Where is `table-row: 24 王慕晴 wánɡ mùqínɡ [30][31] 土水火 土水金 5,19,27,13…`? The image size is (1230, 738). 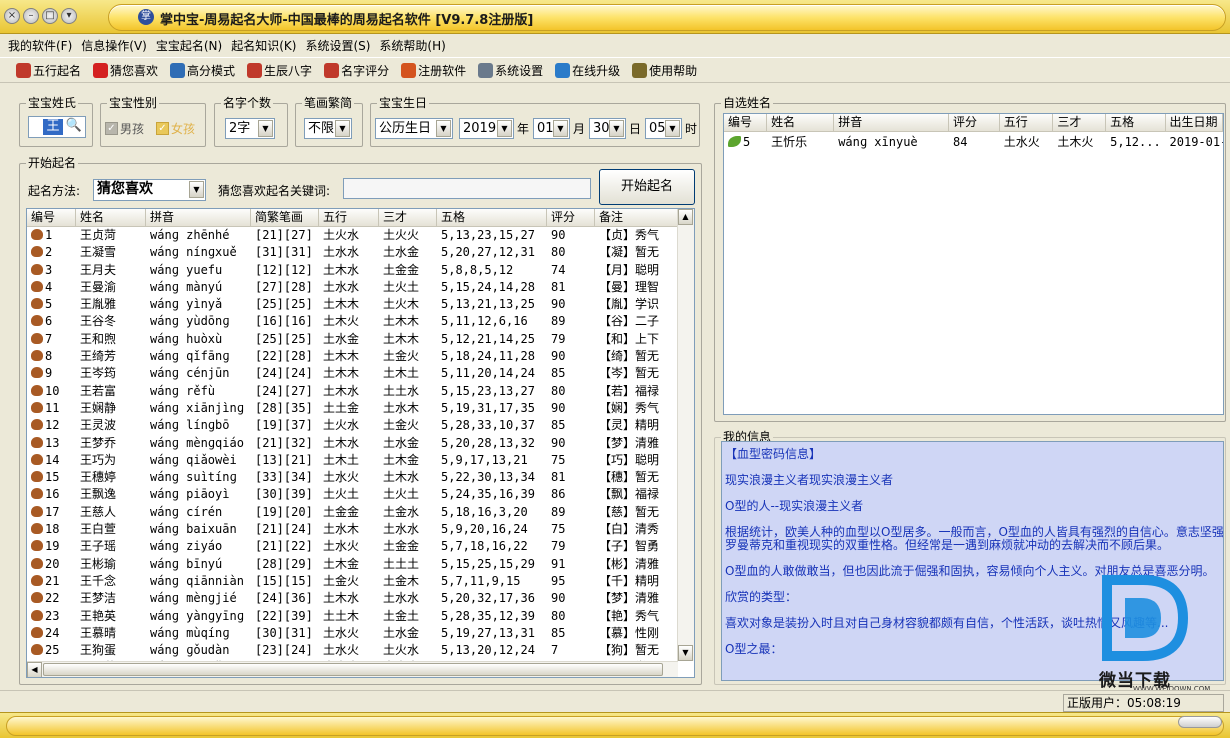
table-row: 24 王慕晴 wánɡ mùqínɡ [30][31] 土水火 土水金 5,19,27,13… is located at coordinates (360, 633).